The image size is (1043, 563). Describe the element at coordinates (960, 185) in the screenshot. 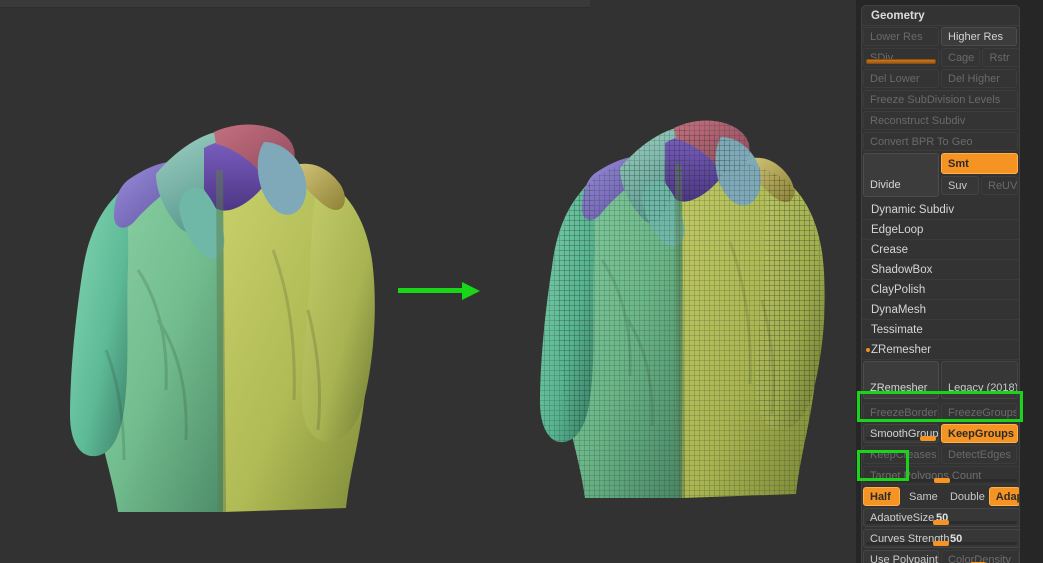

I see `suv-toggle: Suv` at that location.